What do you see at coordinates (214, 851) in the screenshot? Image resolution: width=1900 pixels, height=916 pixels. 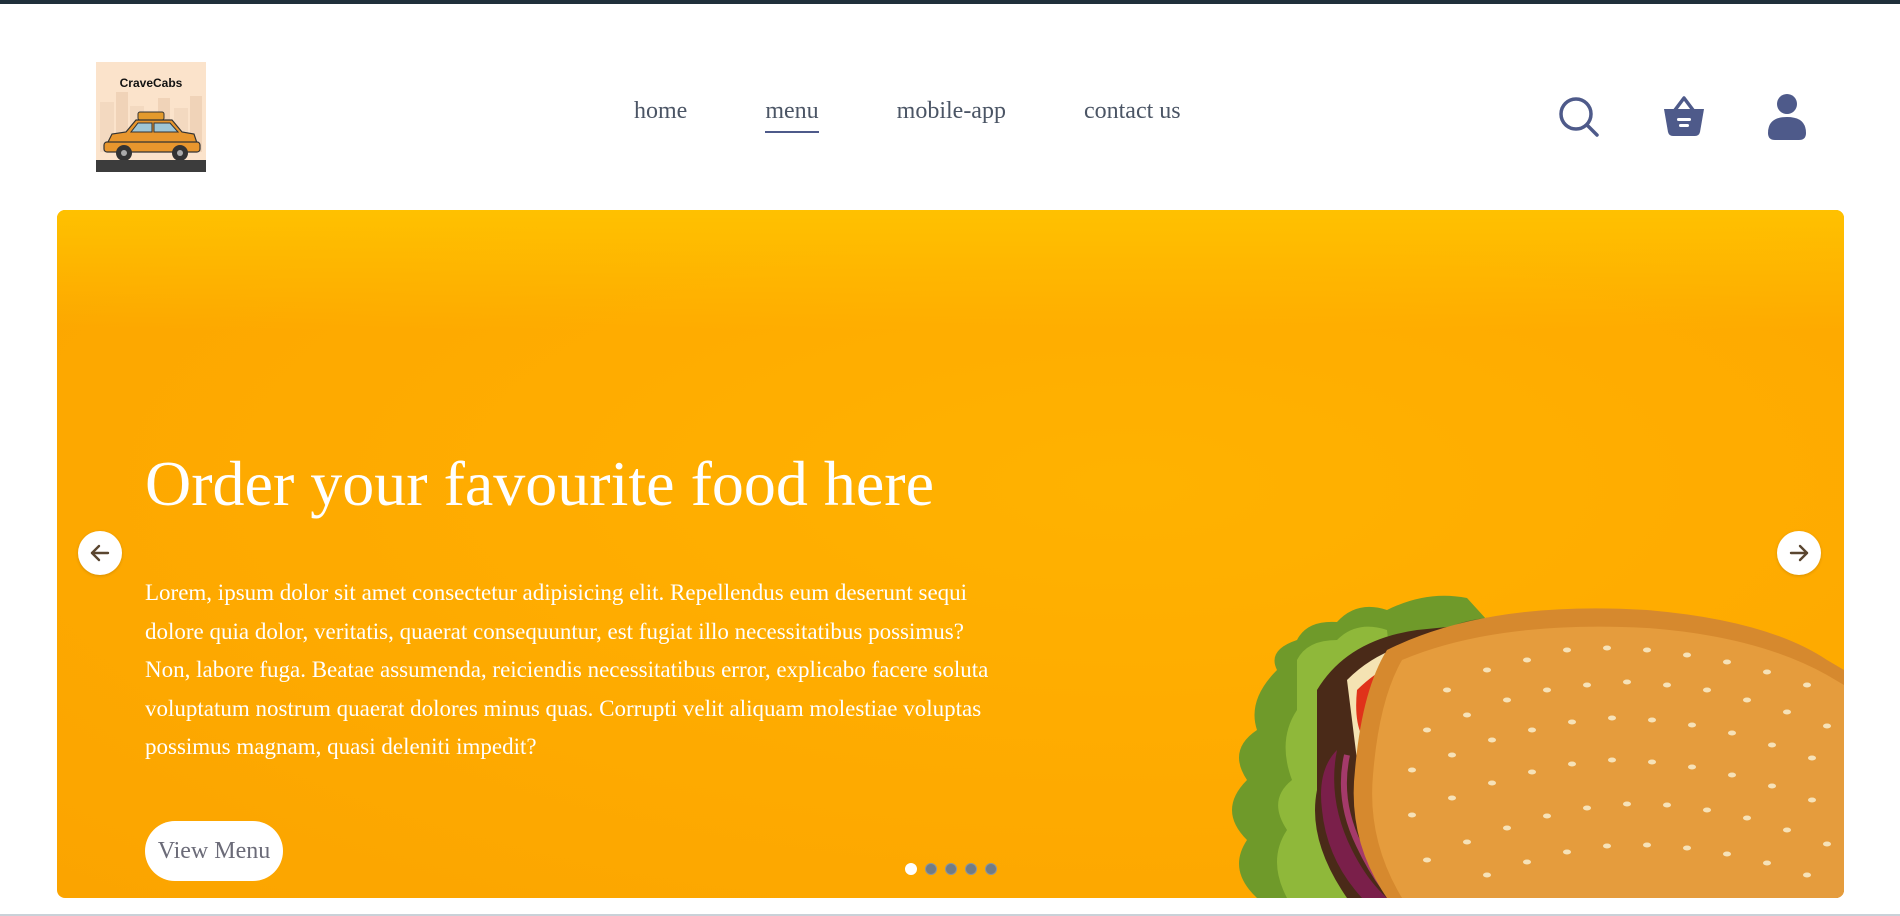 I see `view-menu-button: View Menu` at bounding box center [214, 851].